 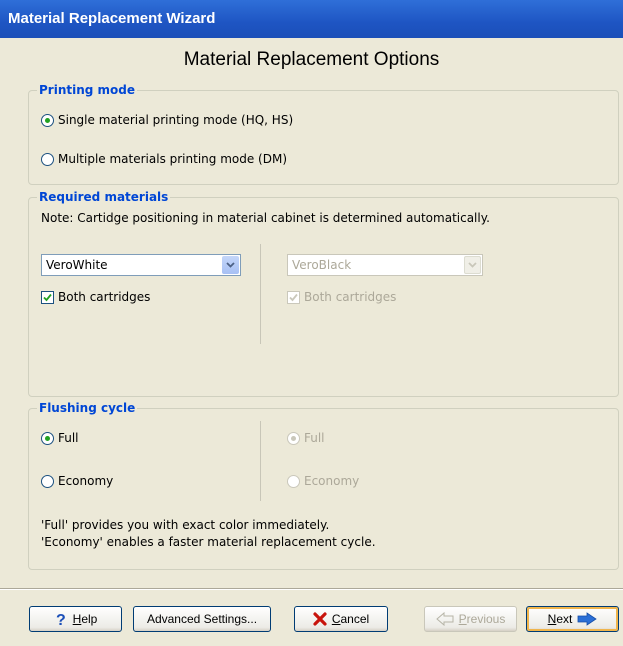 What do you see at coordinates (141, 265) in the screenshot?
I see `left-material-select: VeroWhite` at bounding box center [141, 265].